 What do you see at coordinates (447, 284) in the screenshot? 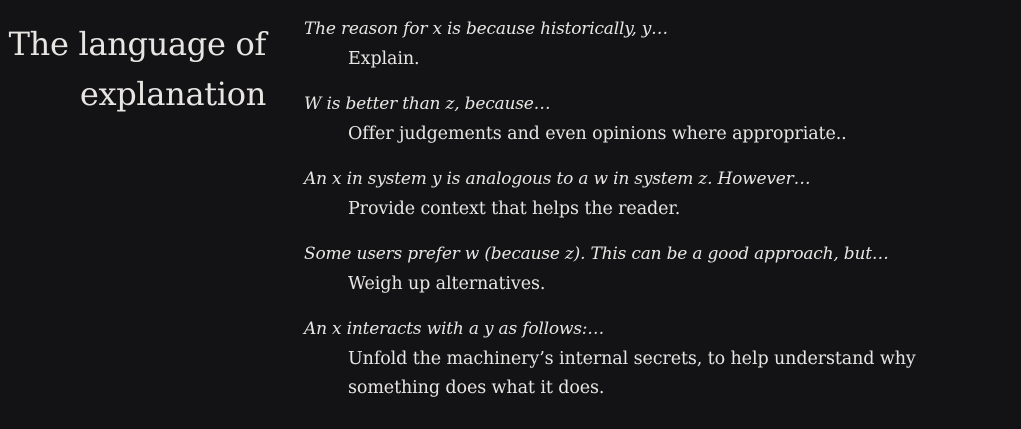
I see `phrase-description: Weigh up alternatives.` at bounding box center [447, 284].